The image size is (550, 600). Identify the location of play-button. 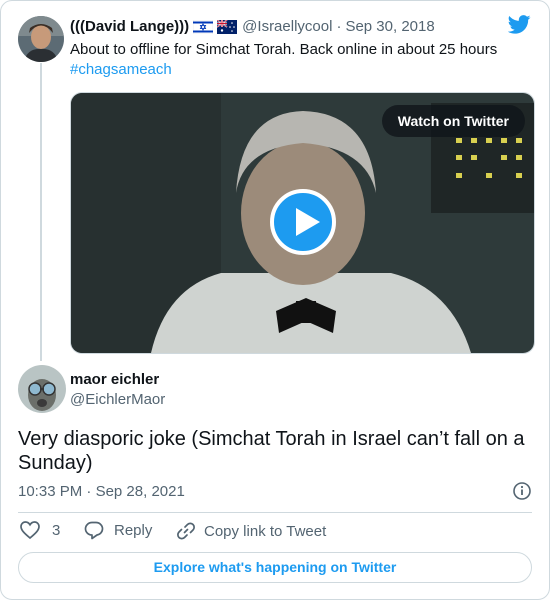
(303, 222).